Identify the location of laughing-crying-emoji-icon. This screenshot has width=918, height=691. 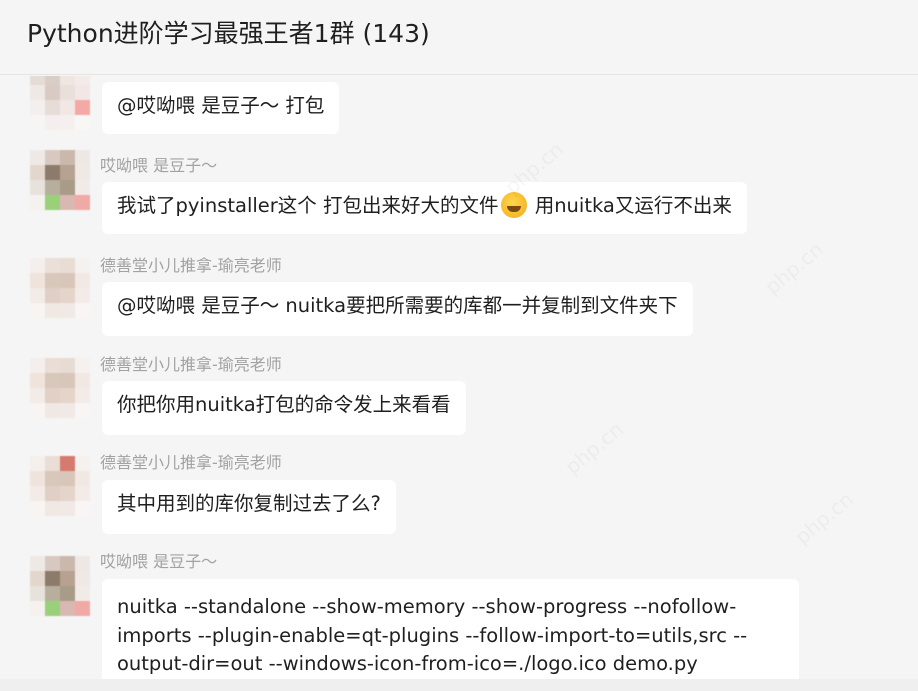
(513, 205).